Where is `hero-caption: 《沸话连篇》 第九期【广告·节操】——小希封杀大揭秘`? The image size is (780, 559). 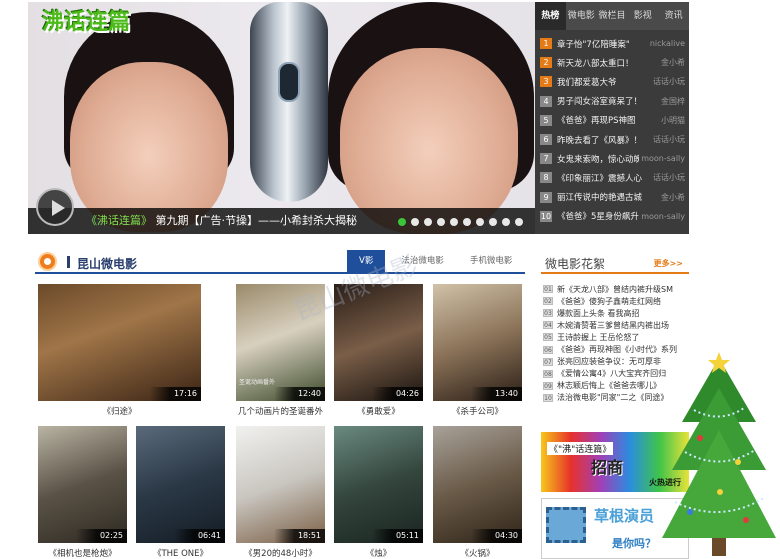
hero-caption: 《沸话连篇》 第九期【广告·节操】——小希封杀大揭秘 is located at coordinates (221, 220).